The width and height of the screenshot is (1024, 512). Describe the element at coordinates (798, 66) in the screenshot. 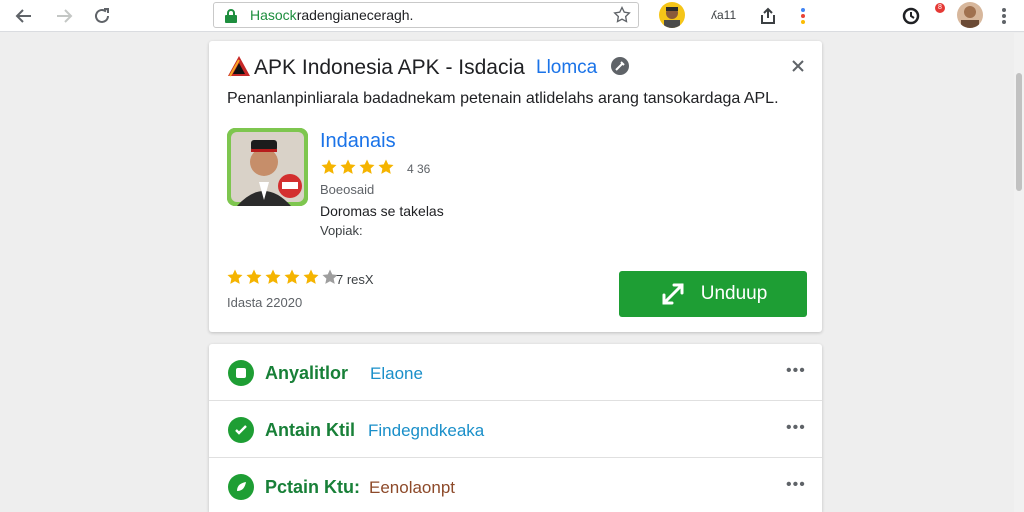

I see `close-icon` at that location.